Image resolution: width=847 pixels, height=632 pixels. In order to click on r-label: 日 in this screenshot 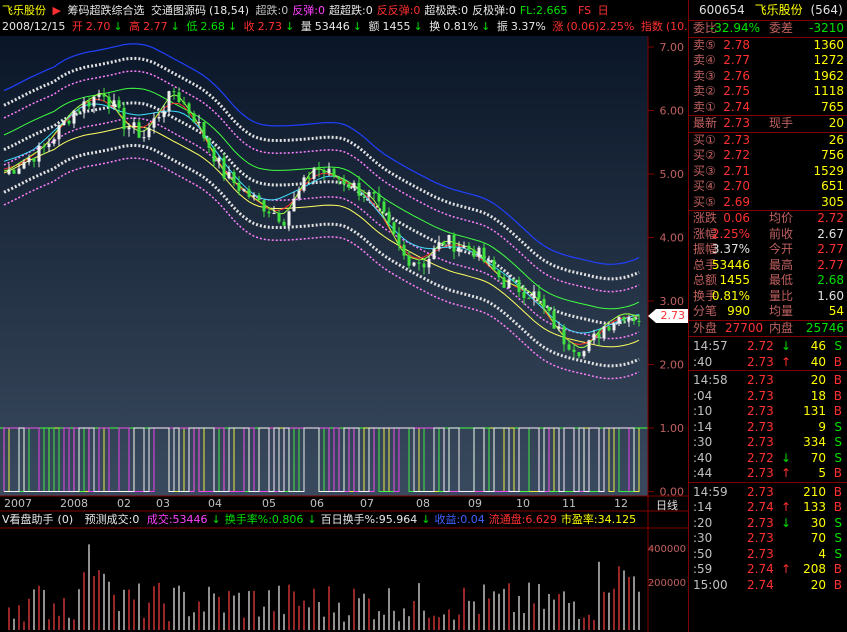, I will do `click(603, 10)`.